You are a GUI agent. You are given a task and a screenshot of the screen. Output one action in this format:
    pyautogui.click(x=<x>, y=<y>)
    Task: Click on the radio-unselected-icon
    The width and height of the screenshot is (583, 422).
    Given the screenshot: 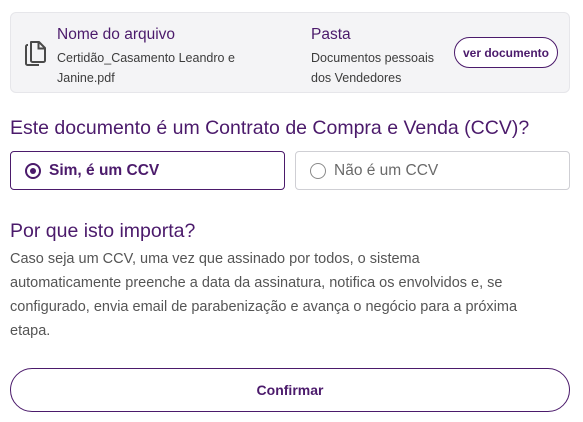 What is the action you would take?
    pyautogui.click(x=318, y=170)
    